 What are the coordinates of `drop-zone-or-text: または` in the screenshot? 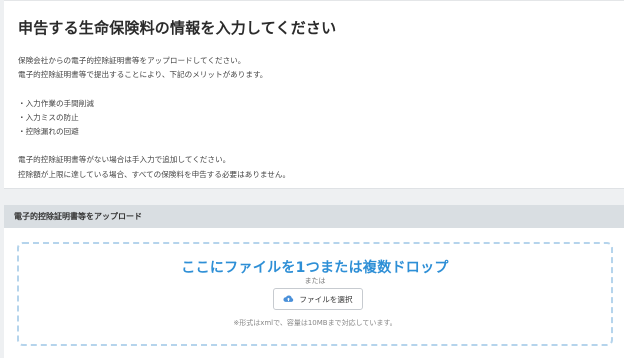 It's located at (315, 281).